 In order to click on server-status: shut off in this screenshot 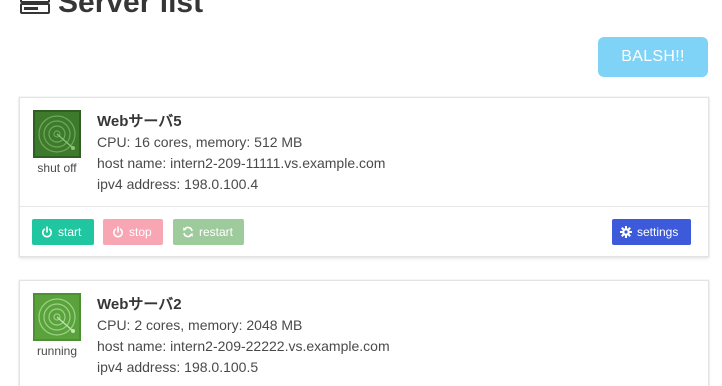, I will do `click(57, 168)`.